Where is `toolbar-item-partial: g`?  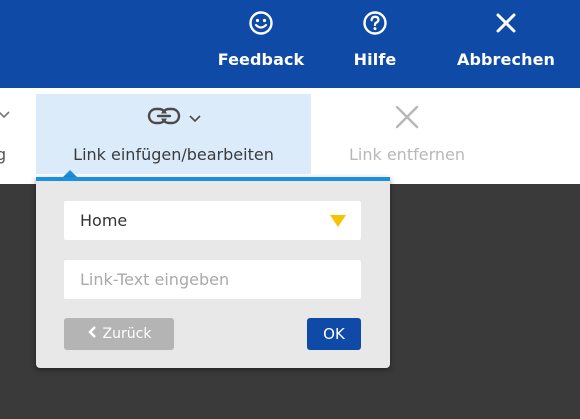
toolbar-item-partial: g is located at coordinates (9, 136).